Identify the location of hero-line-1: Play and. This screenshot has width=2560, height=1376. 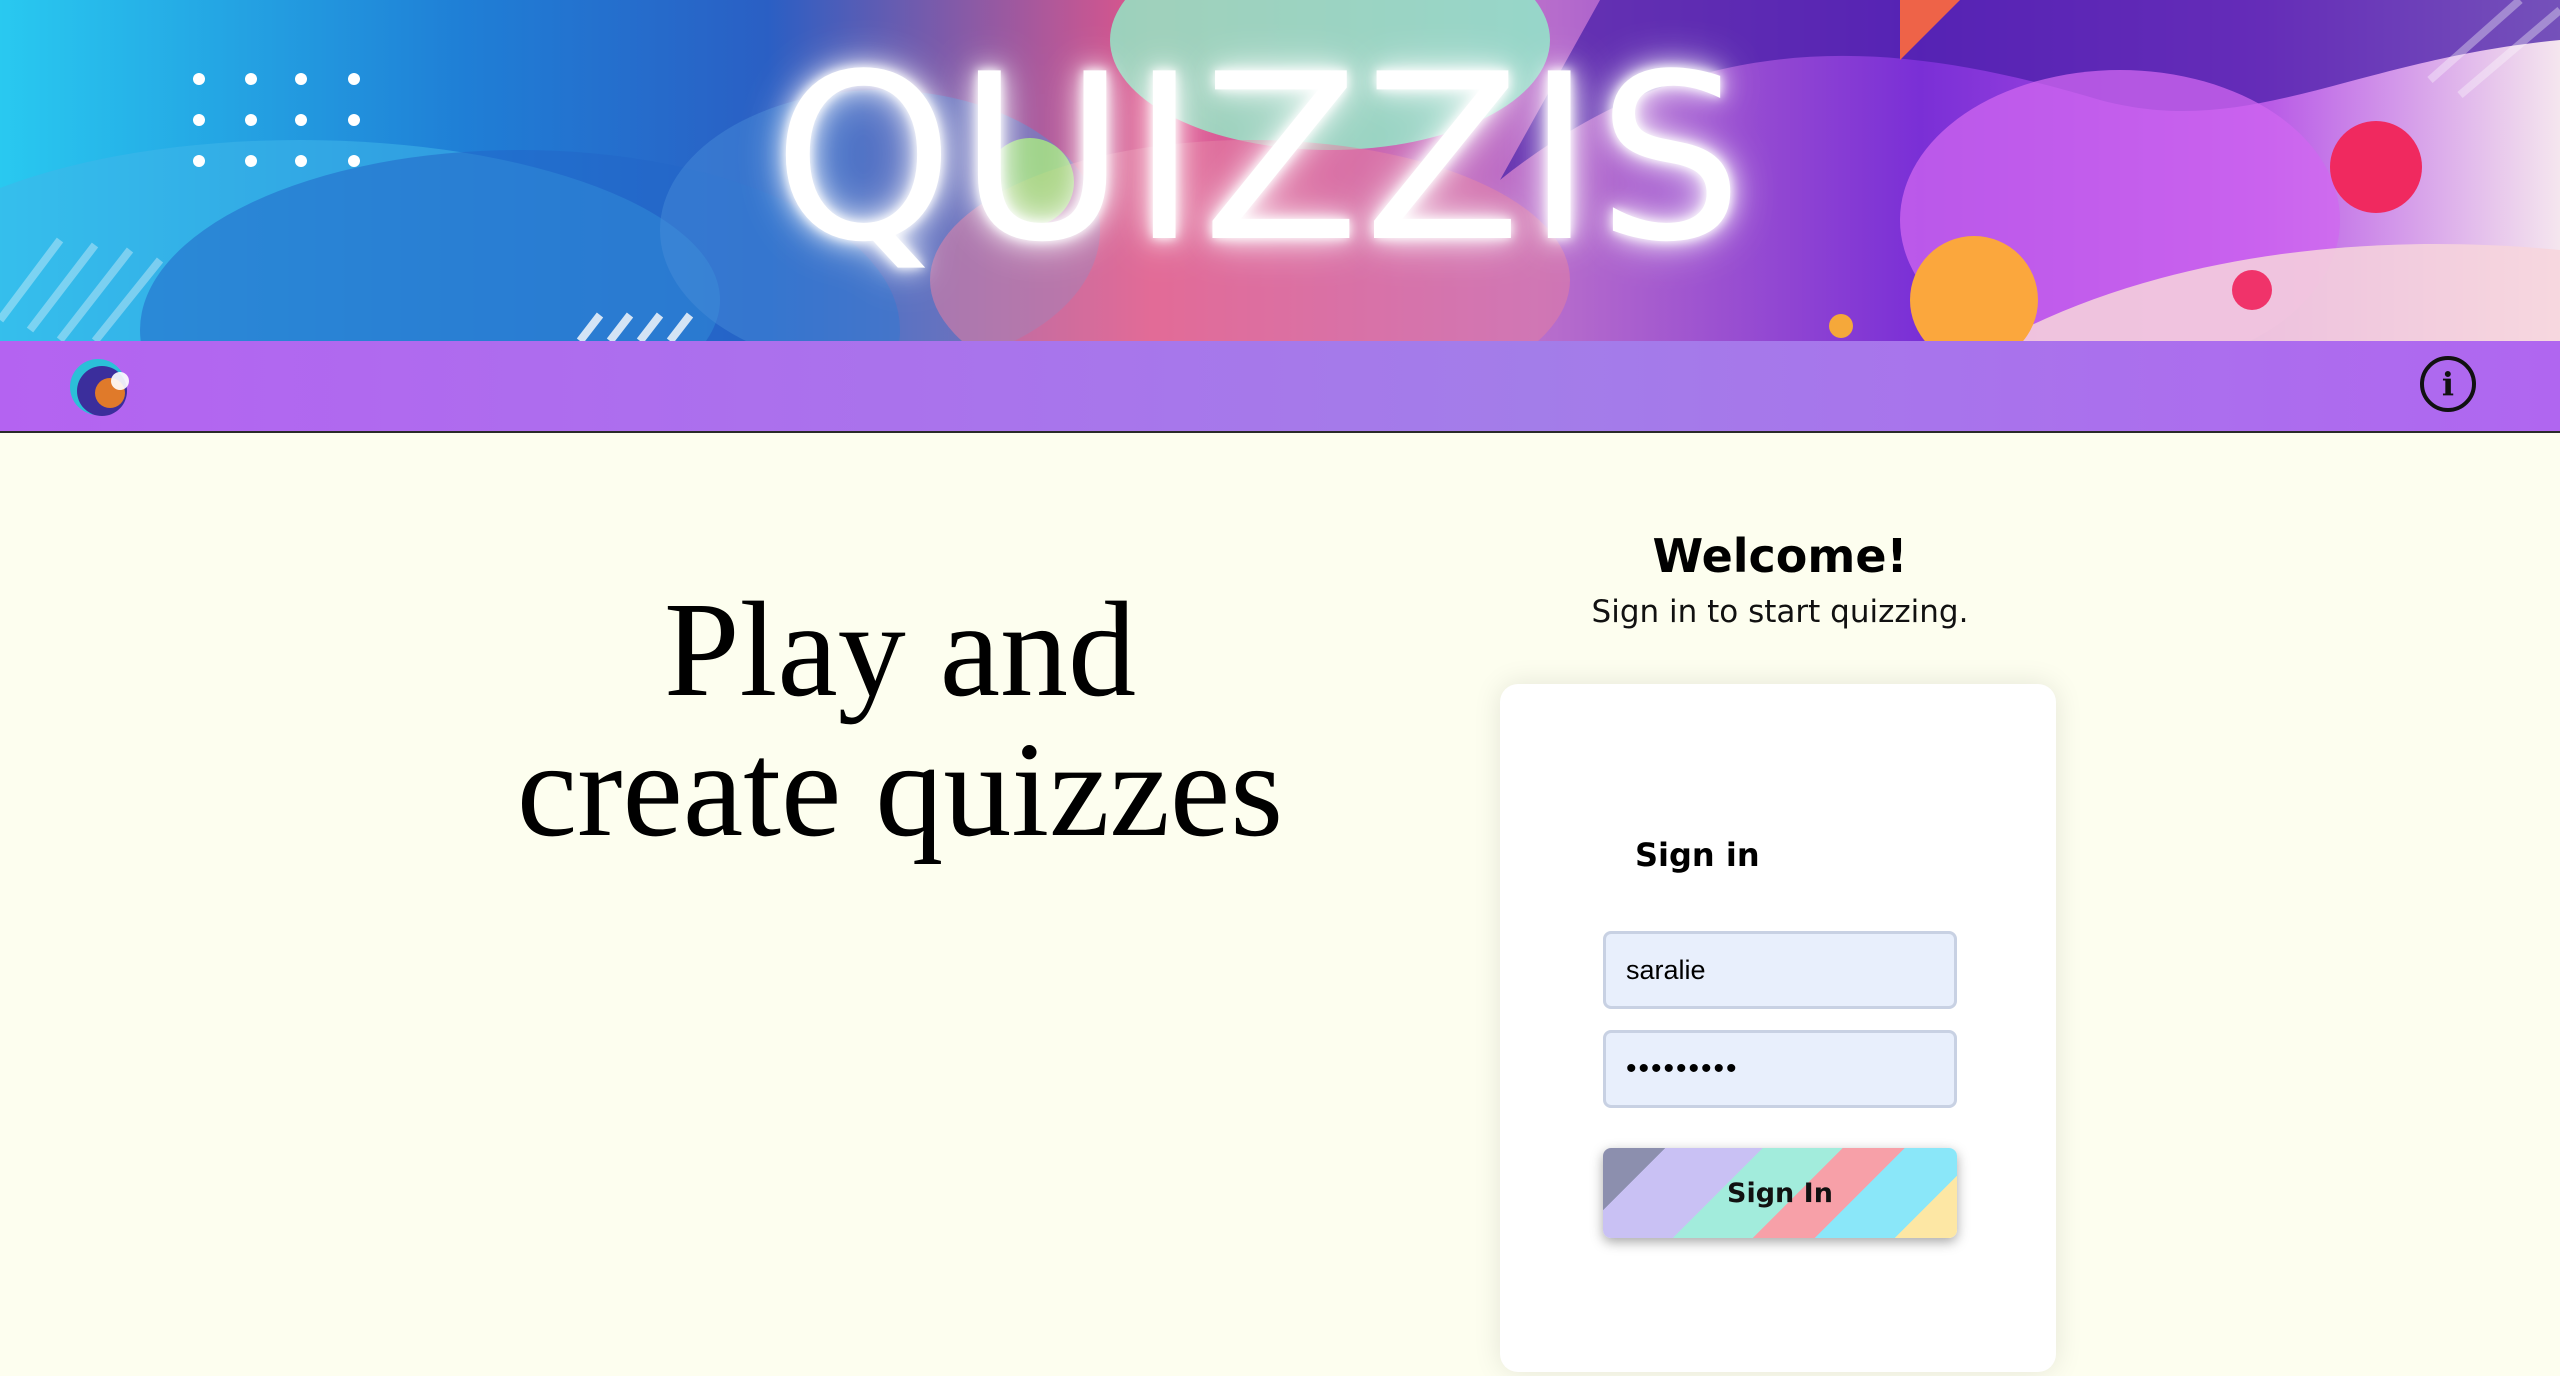
(900, 650).